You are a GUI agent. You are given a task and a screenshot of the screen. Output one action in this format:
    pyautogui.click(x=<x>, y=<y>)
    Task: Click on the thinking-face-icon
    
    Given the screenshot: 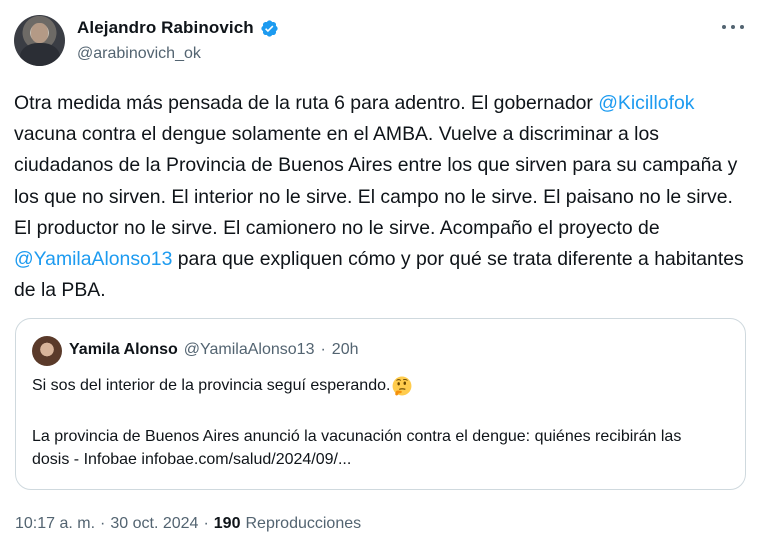 What is the action you would take?
    pyautogui.click(x=402, y=386)
    